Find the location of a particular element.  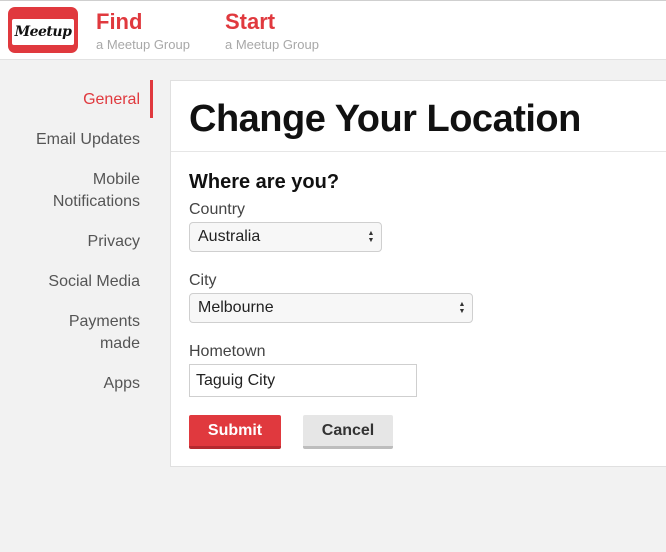

city-value: Melbourne is located at coordinates (236, 307).